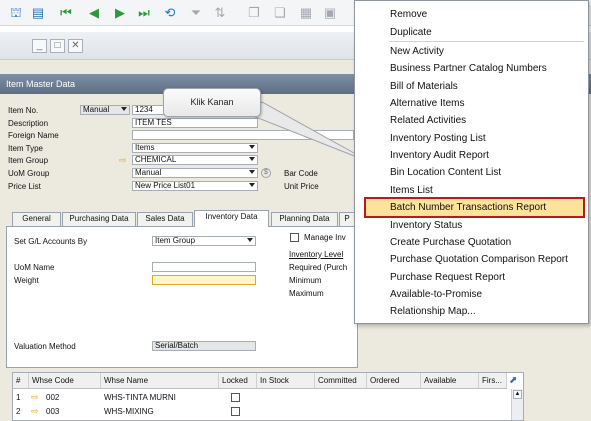 The height and width of the screenshot is (421, 591). Describe the element at coordinates (212, 102) in the screenshot. I see `callout-bubble: Klik Kanan` at that location.